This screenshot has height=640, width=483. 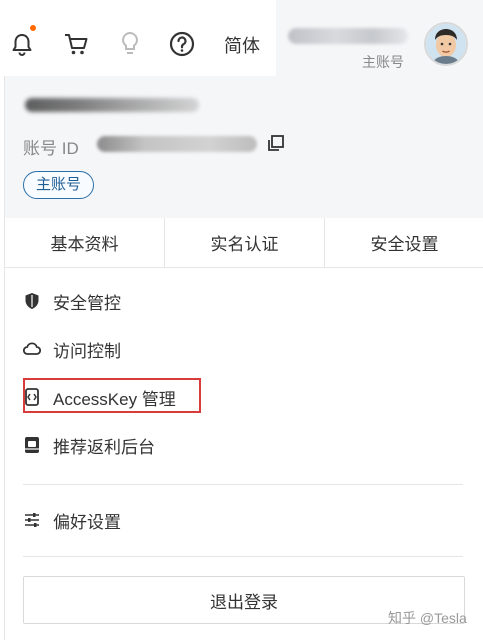 I want to click on redacted-account-name, so click(x=348, y=36).